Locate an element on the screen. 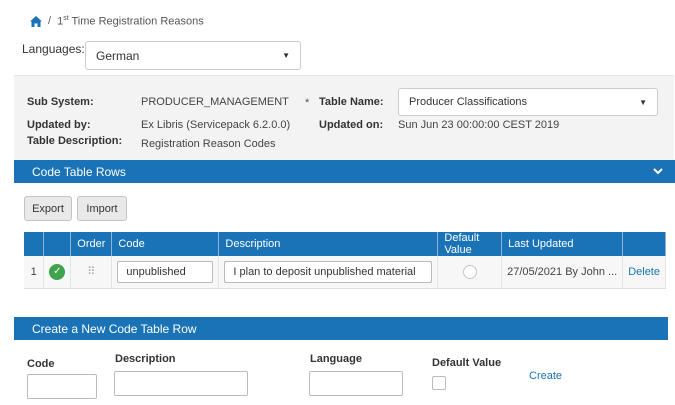  breadcrumb: / 1st Time Registration Reasons is located at coordinates (117, 21).